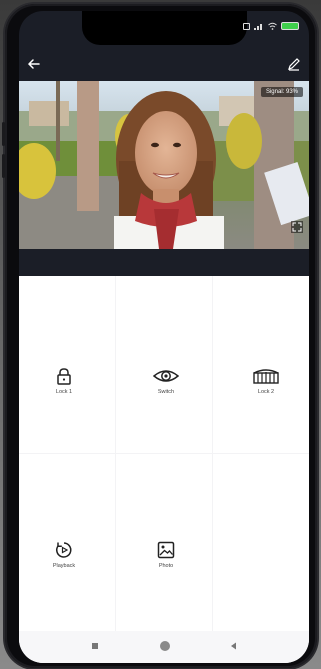 This screenshot has width=321, height=669. I want to click on arrow-left-icon, so click(34, 64).